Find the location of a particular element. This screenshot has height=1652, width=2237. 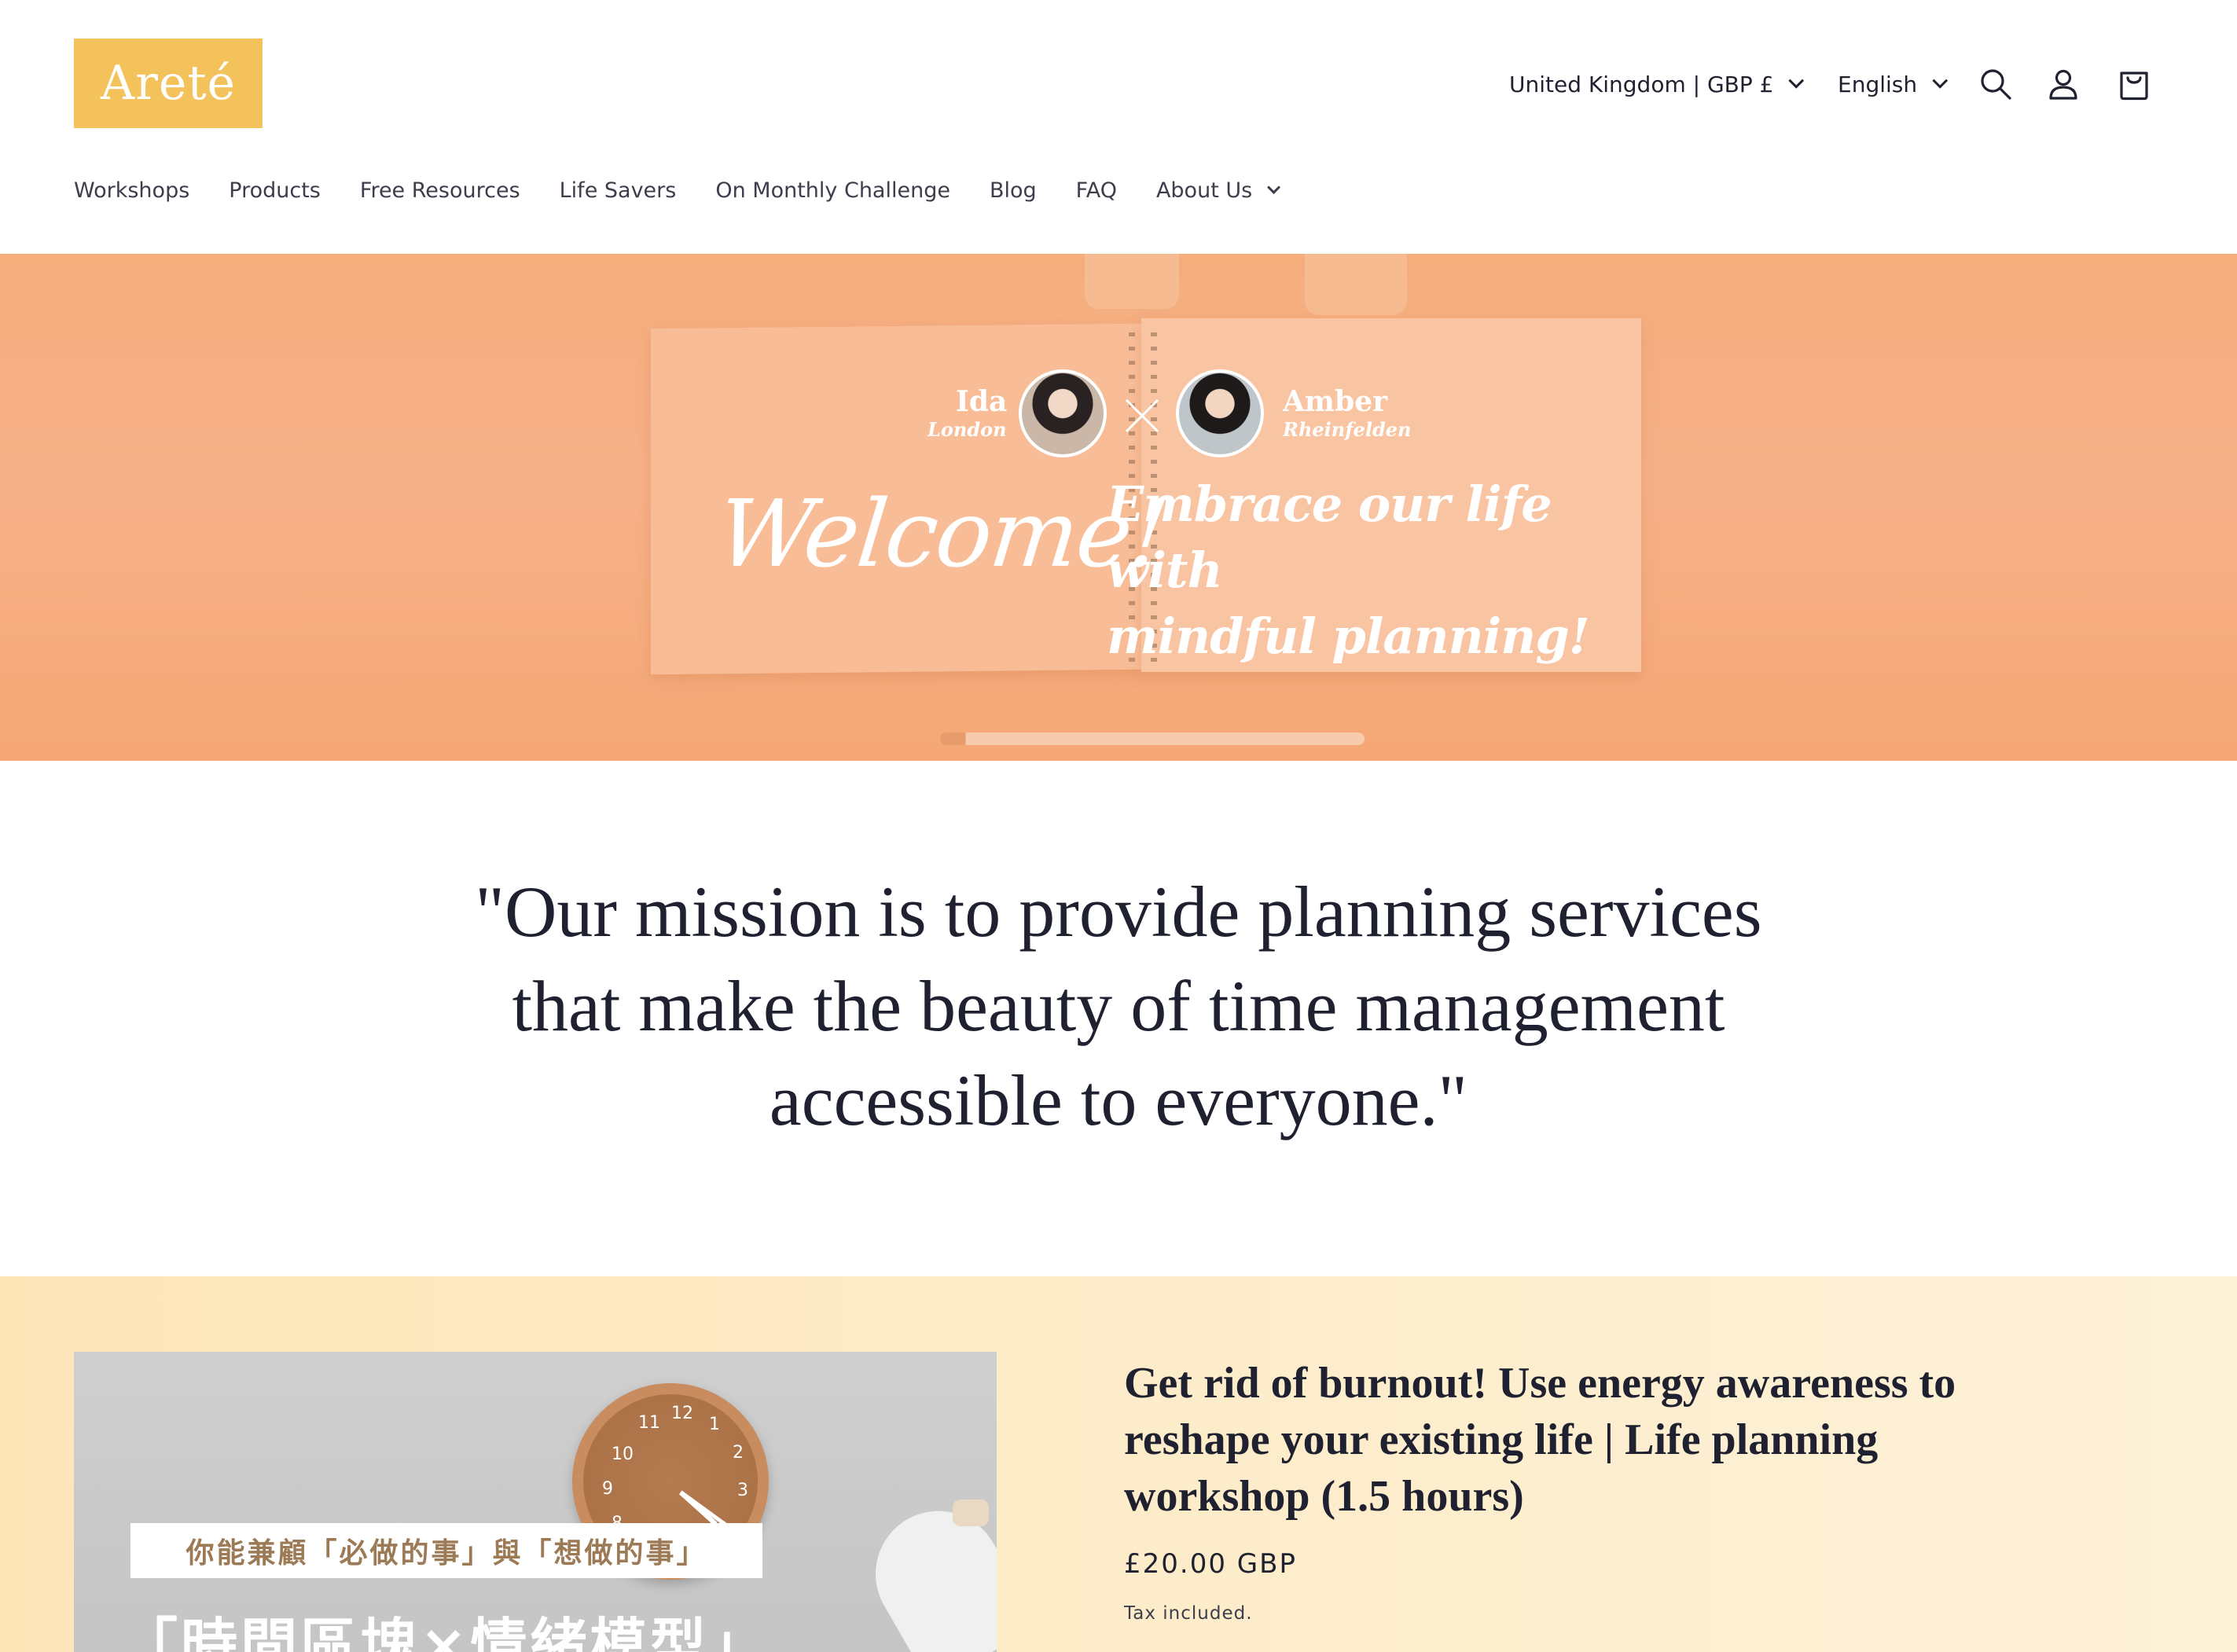

person-city-ida: London is located at coordinates (967, 429).